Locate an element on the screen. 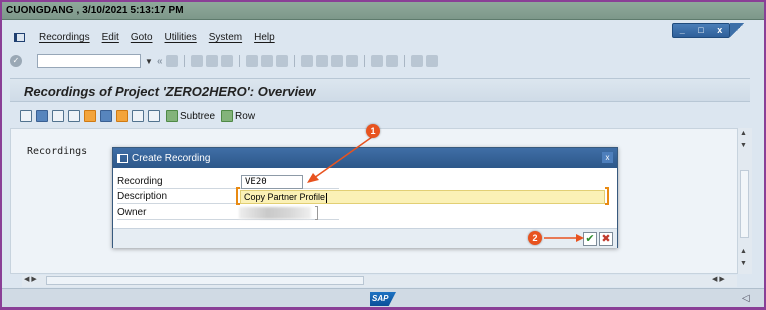  status-bar: SAP ◁ is located at coordinates (383, 298).